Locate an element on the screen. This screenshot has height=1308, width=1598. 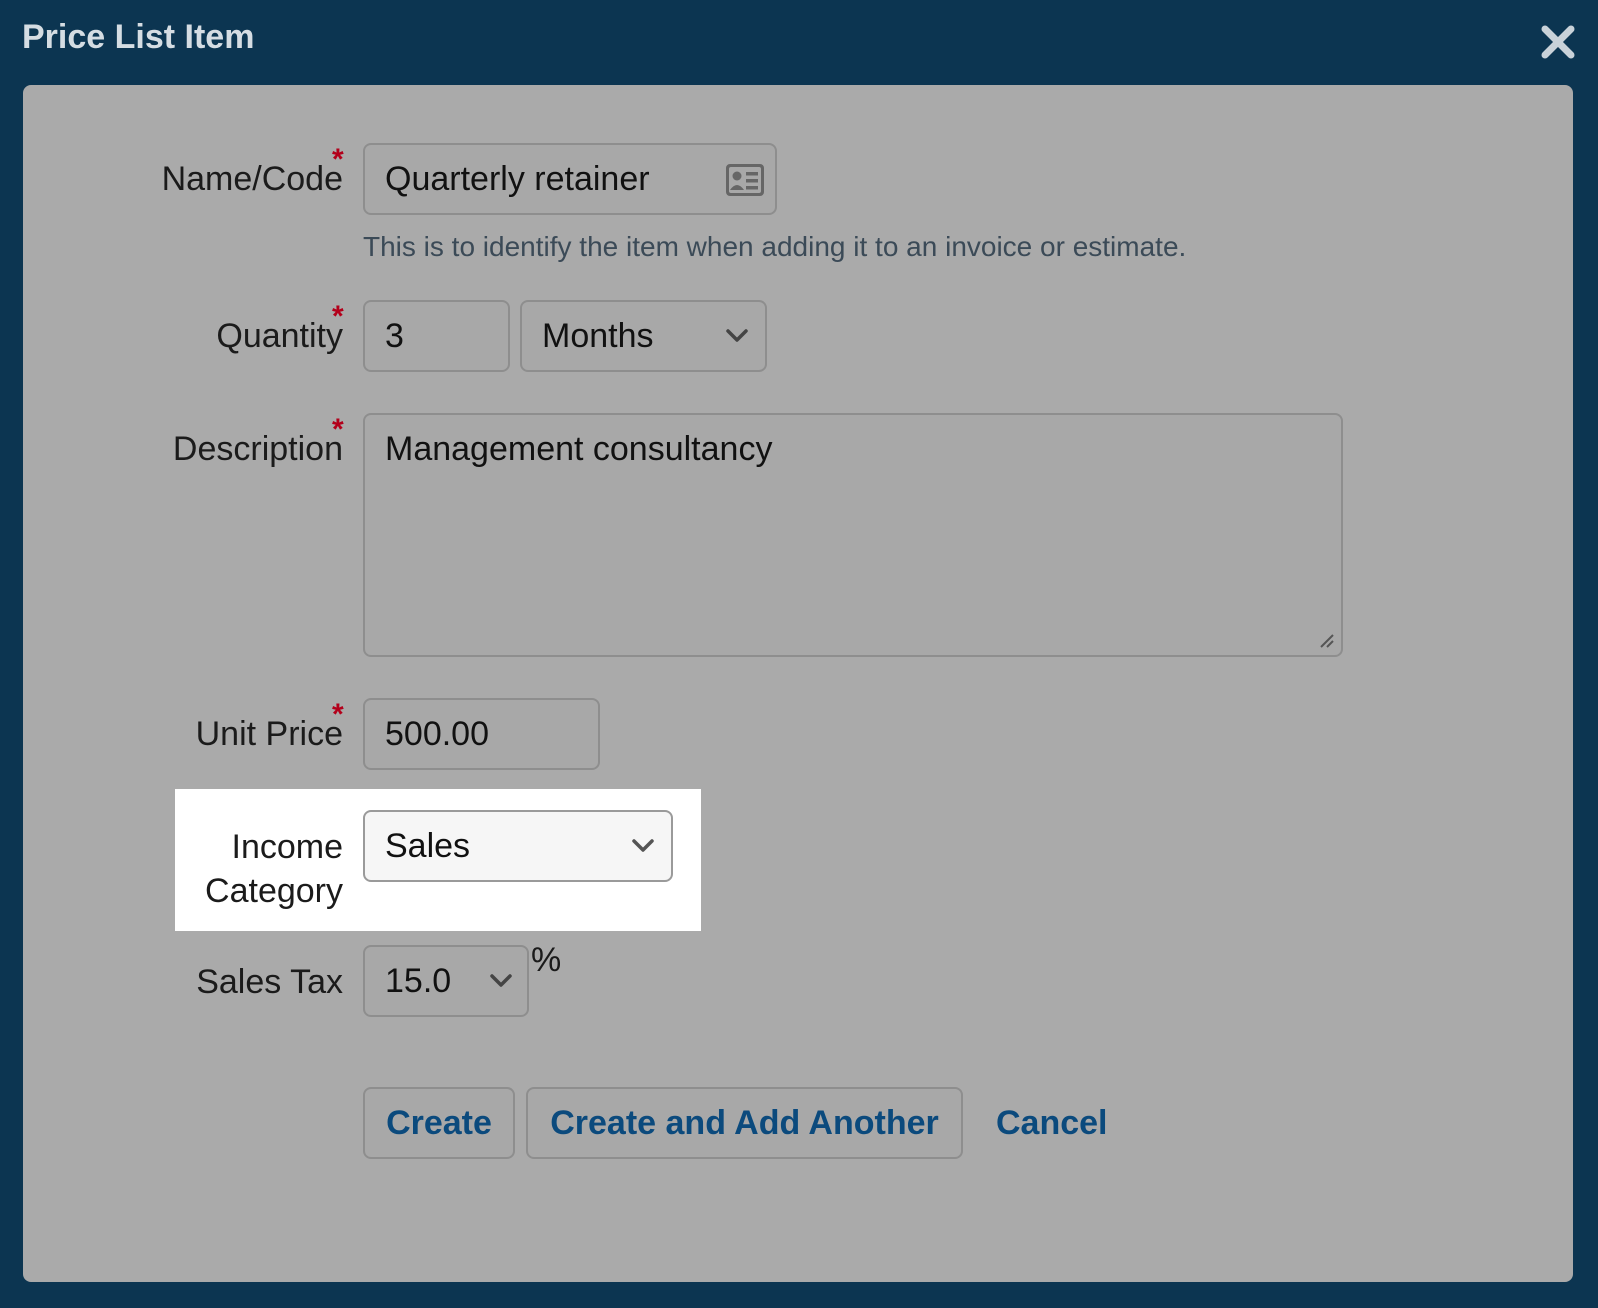
income-category-label-line1: Income is located at coordinates (287, 847).